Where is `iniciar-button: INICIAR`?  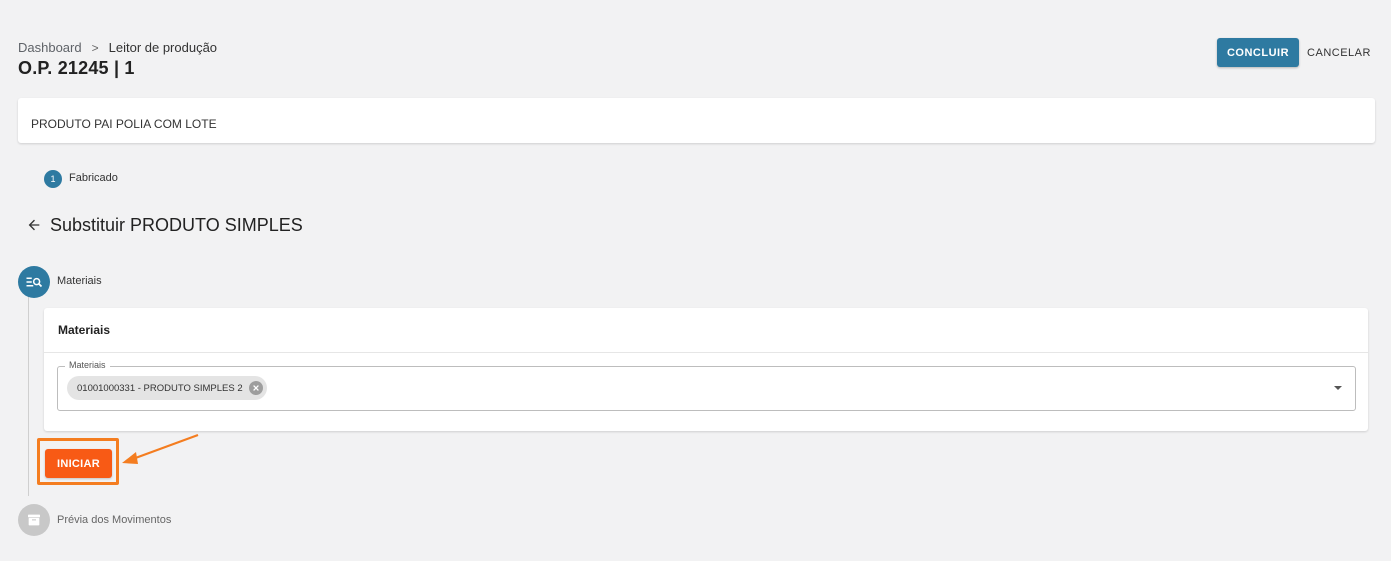 iniciar-button: INICIAR is located at coordinates (78, 463).